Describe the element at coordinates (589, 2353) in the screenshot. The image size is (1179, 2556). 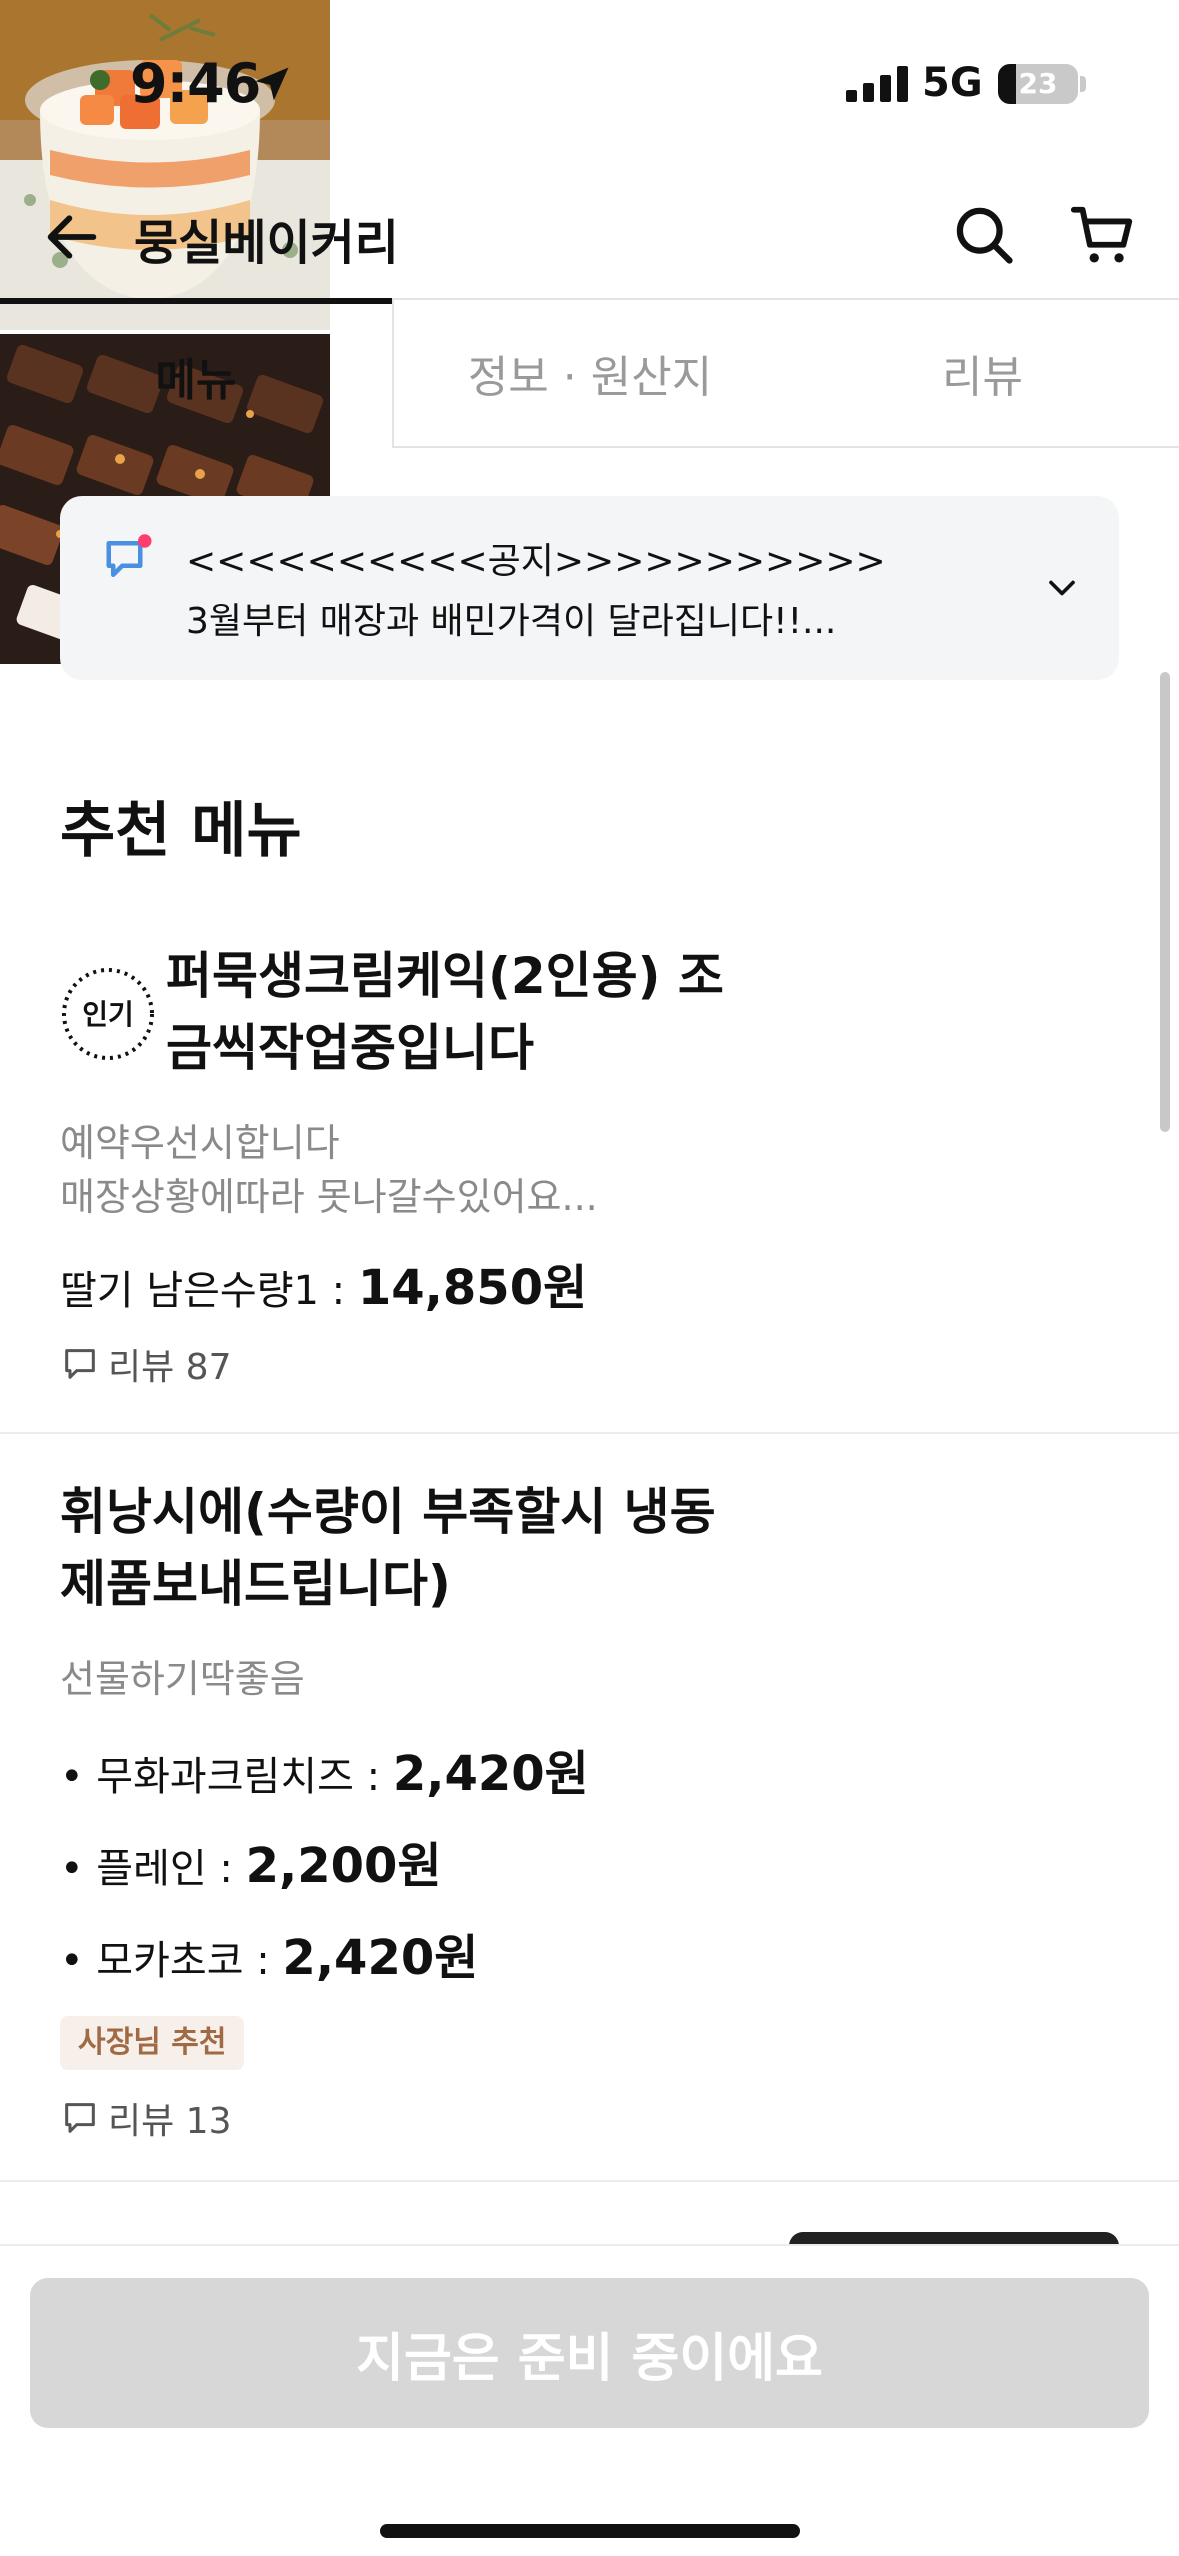
I see `order-button: 지금은 준비 중이에요` at that location.